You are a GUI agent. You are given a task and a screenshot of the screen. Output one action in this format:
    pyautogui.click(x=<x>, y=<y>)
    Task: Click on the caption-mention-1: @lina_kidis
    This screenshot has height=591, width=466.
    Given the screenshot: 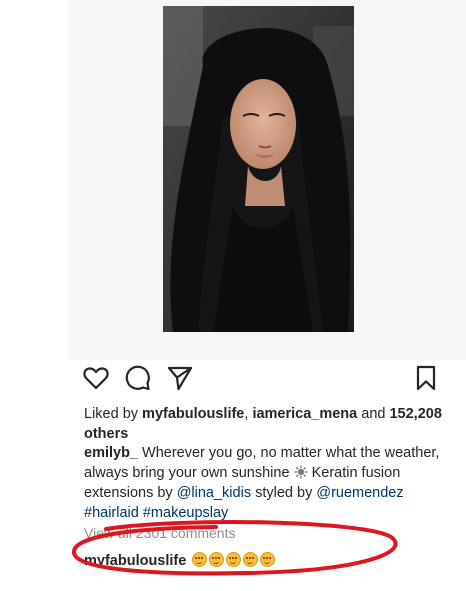 What is the action you would take?
    pyautogui.click(x=214, y=493)
    